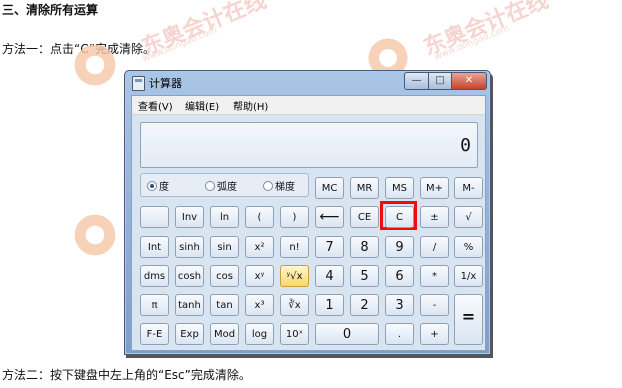 The width and height of the screenshot is (622, 388). What do you see at coordinates (364, 305) in the screenshot?
I see `key-2: 2` at bounding box center [364, 305].